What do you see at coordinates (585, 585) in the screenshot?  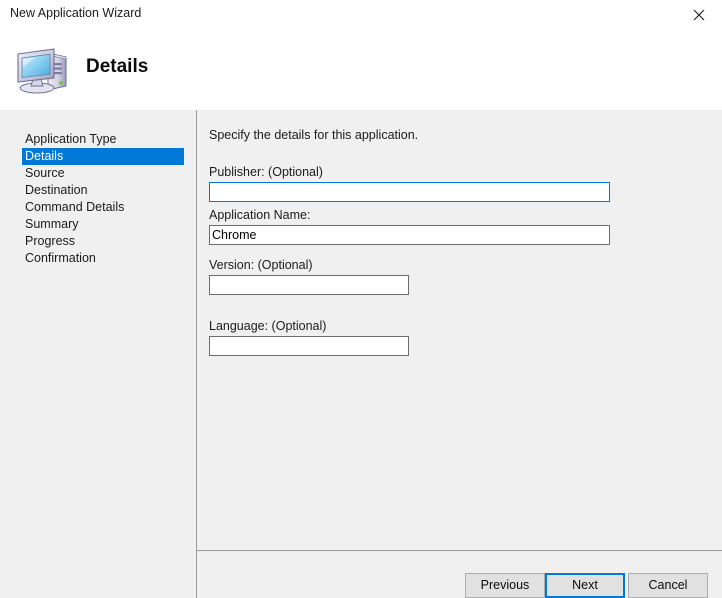 I see `next-button: Next` at bounding box center [585, 585].